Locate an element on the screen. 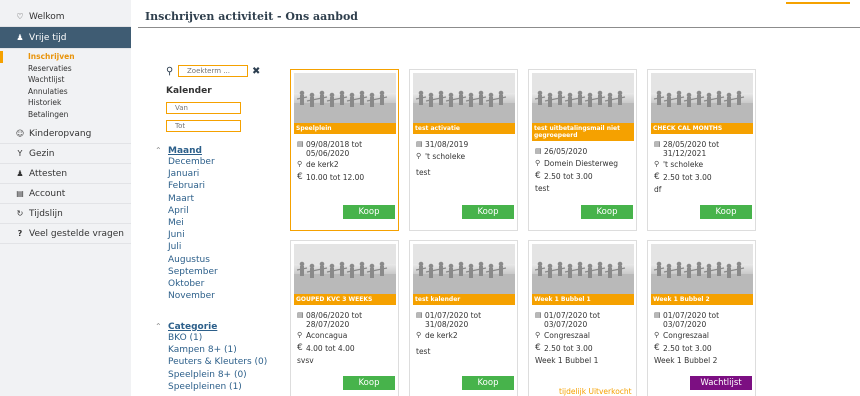 This screenshot has height=396, width=860. nav-item-gezin: Y Gezin is located at coordinates (65, 154).